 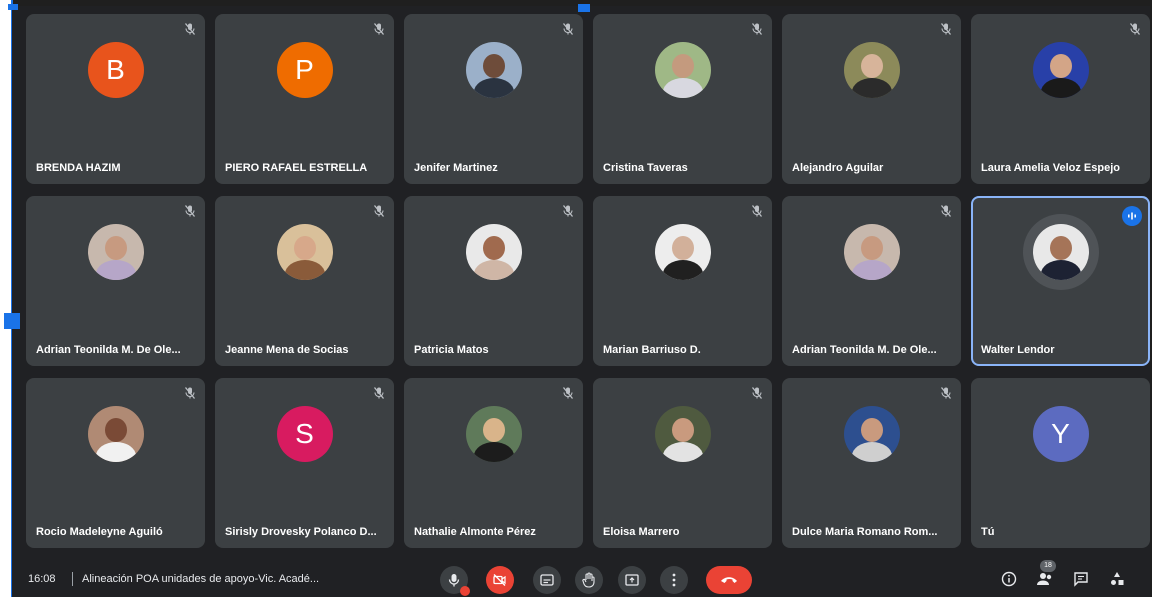 I want to click on present-icon, so click(x=632, y=580).